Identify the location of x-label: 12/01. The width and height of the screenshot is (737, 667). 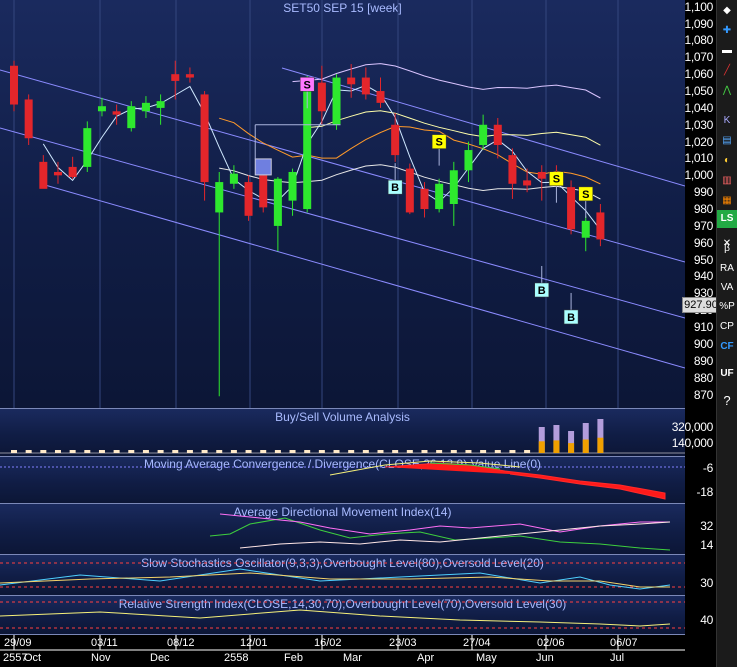
(254, 643).